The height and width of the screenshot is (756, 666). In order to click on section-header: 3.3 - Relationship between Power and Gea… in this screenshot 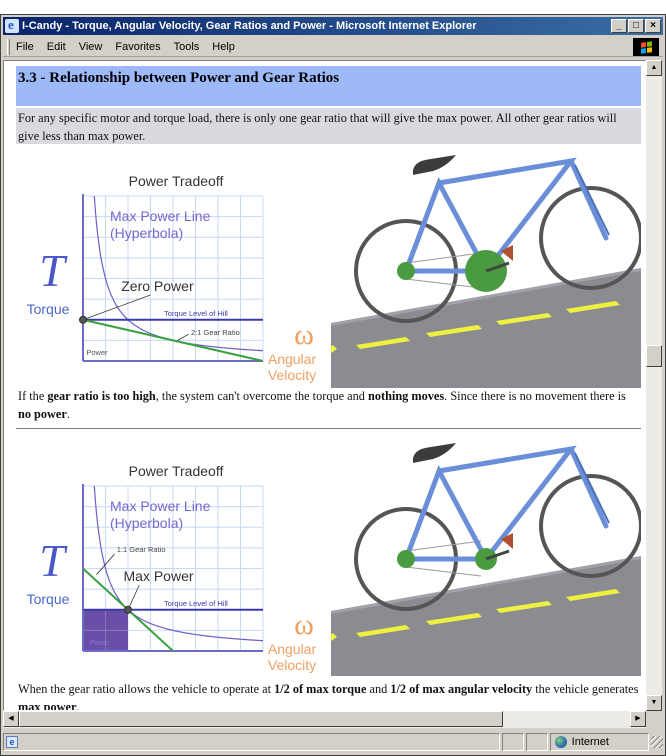, I will do `click(328, 86)`.